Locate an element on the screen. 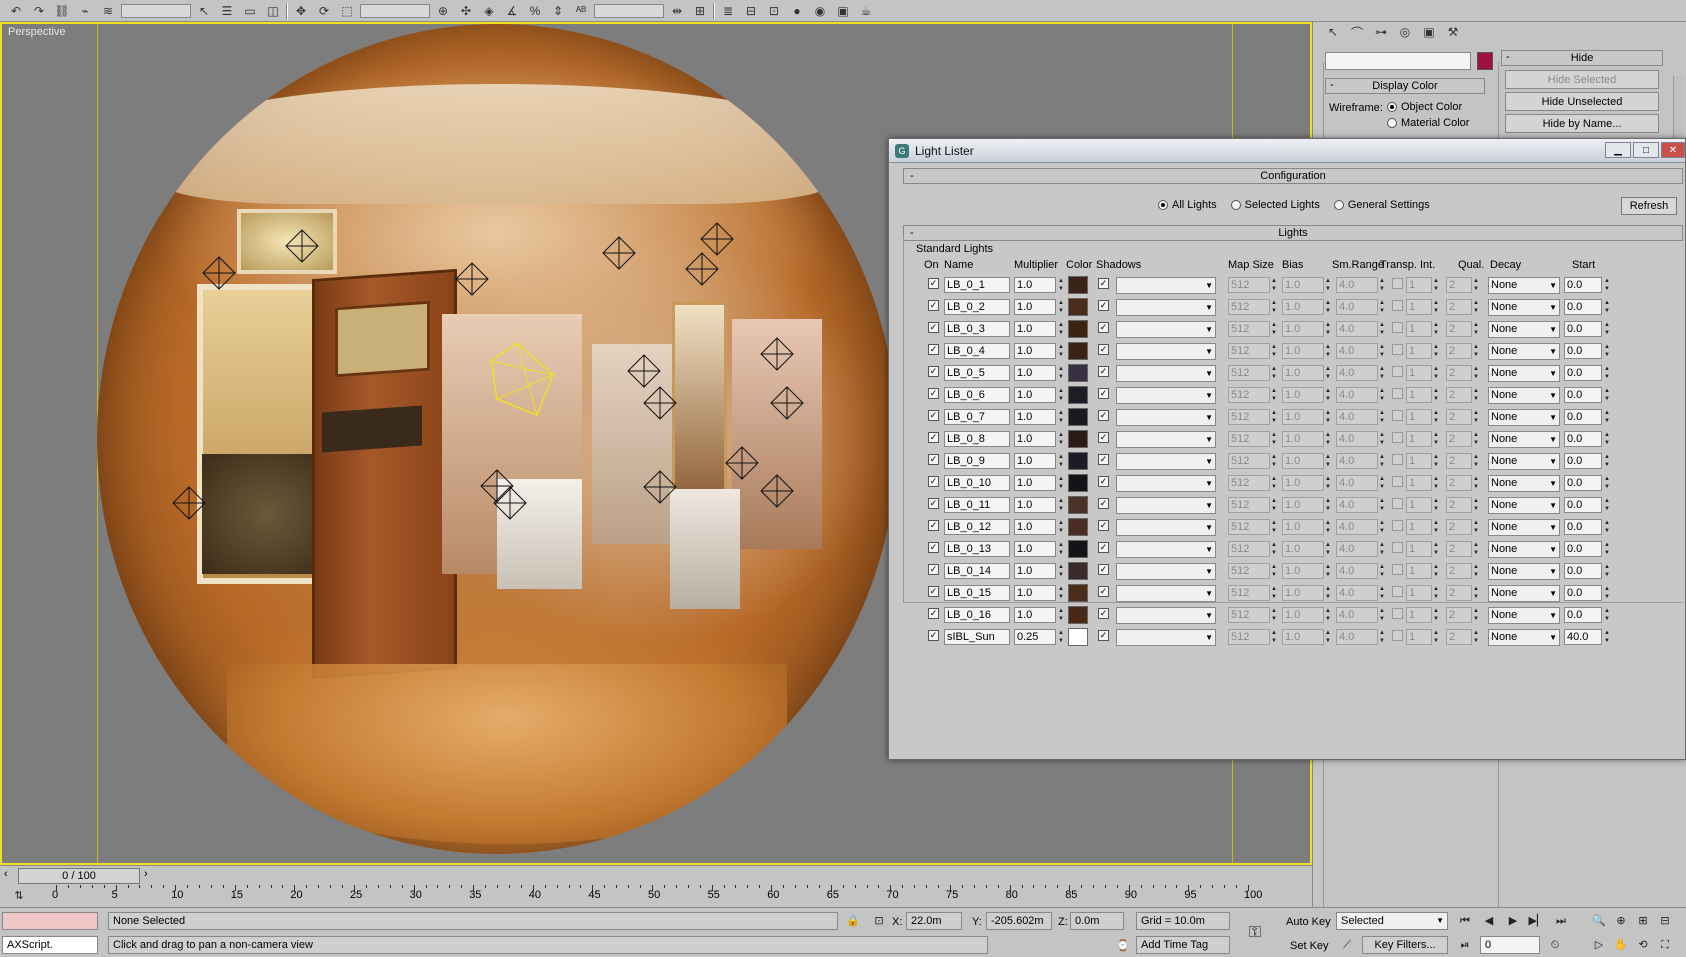 The width and height of the screenshot is (1686, 957). selection-lock-icon: 🔒 is located at coordinates (853, 921).